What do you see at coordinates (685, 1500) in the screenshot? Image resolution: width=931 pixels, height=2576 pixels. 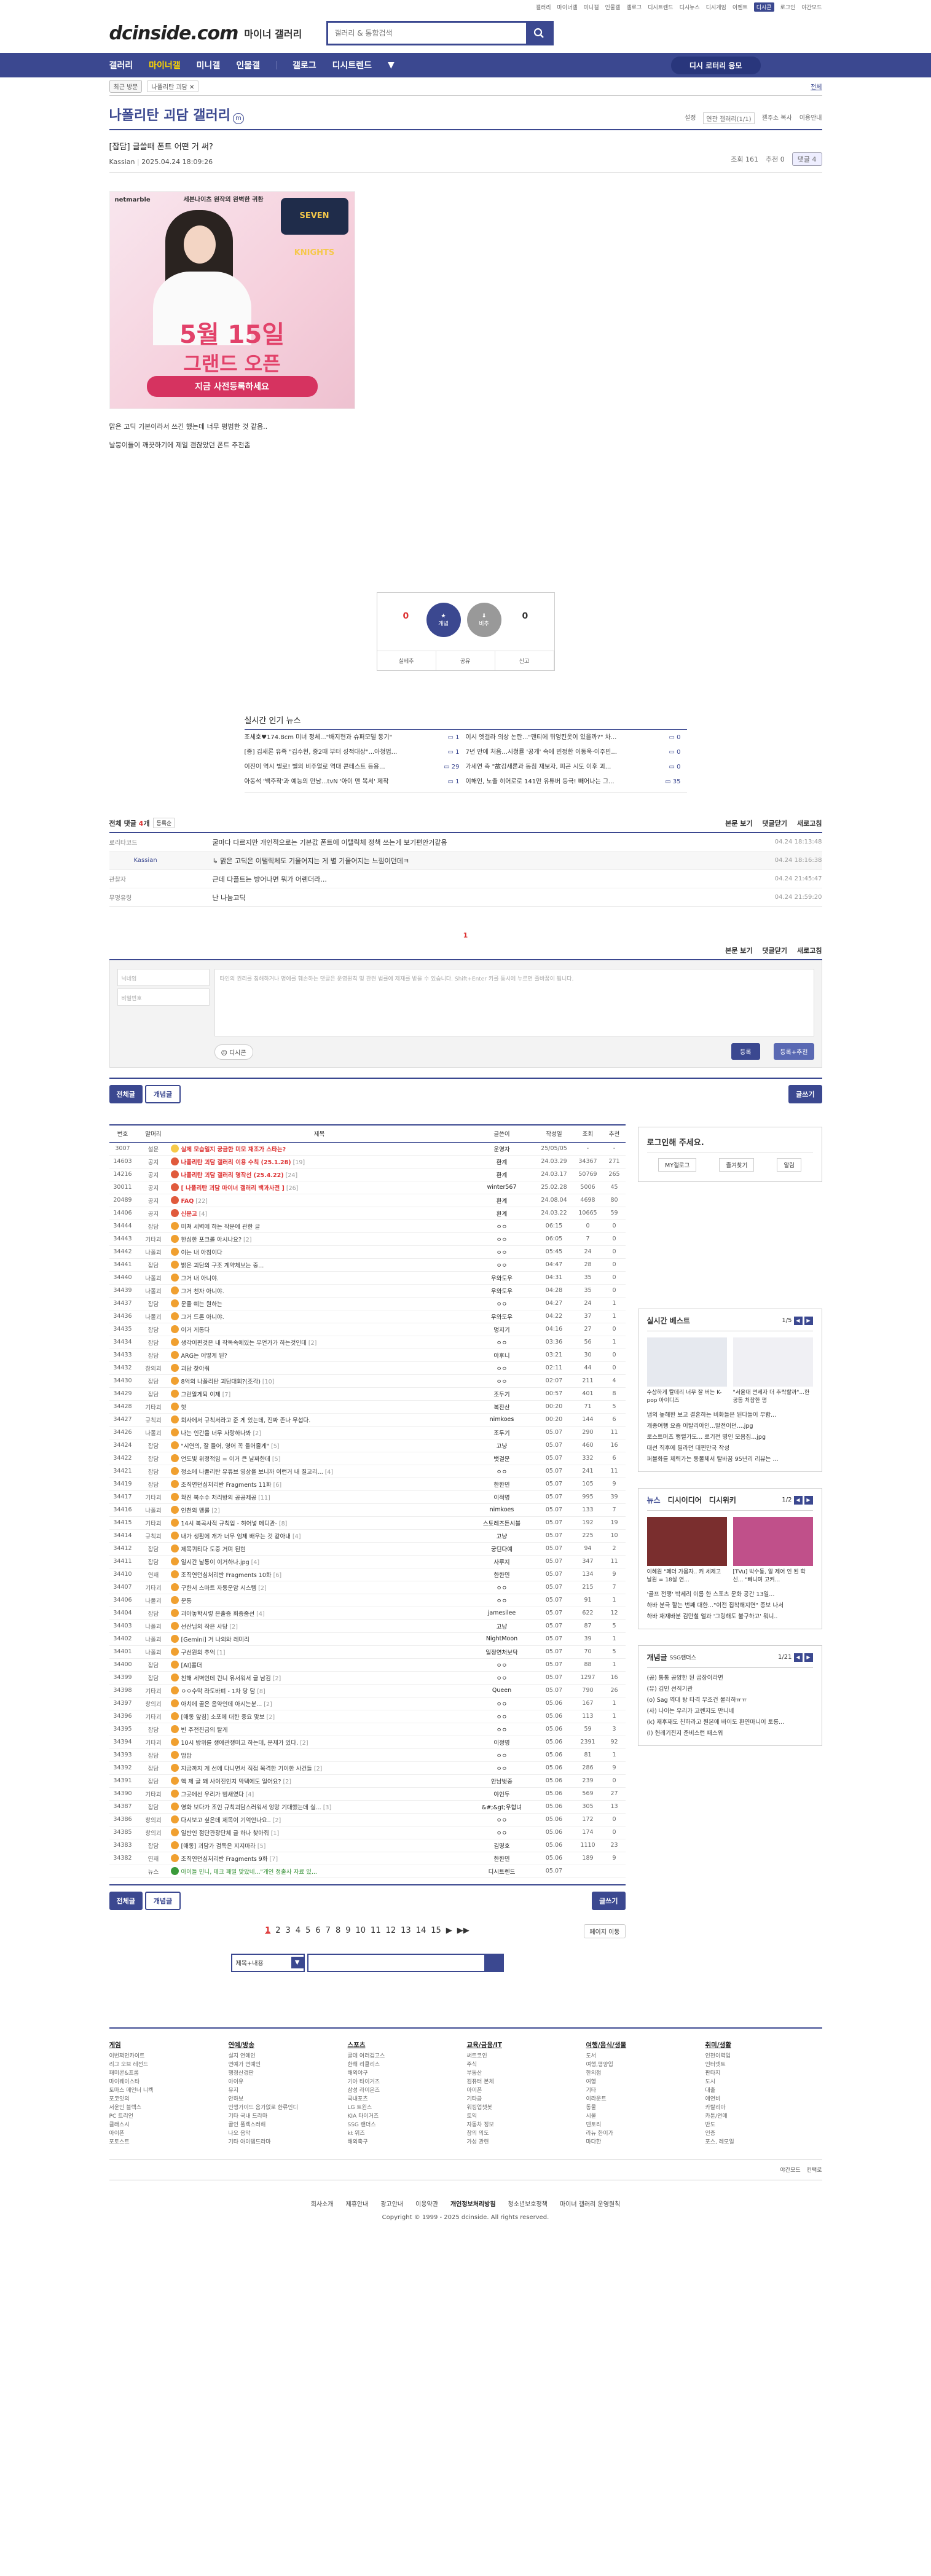 I see `tab-dcmedia: 디시이디어` at bounding box center [685, 1500].